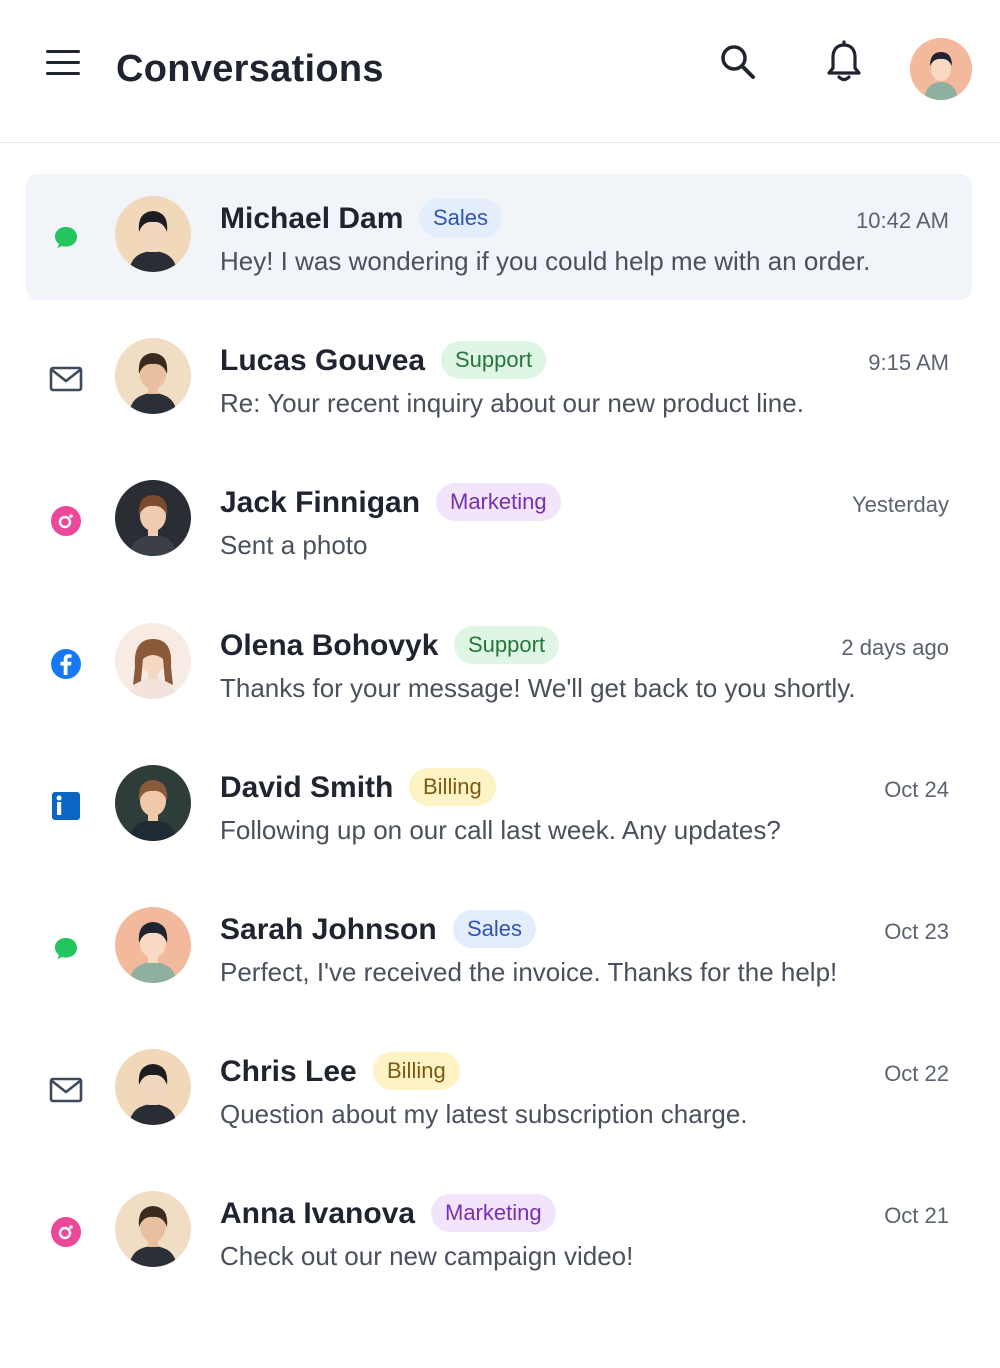 The width and height of the screenshot is (1000, 1368). Describe the element at coordinates (916, 789) in the screenshot. I see `message-time: Oct 24` at that location.